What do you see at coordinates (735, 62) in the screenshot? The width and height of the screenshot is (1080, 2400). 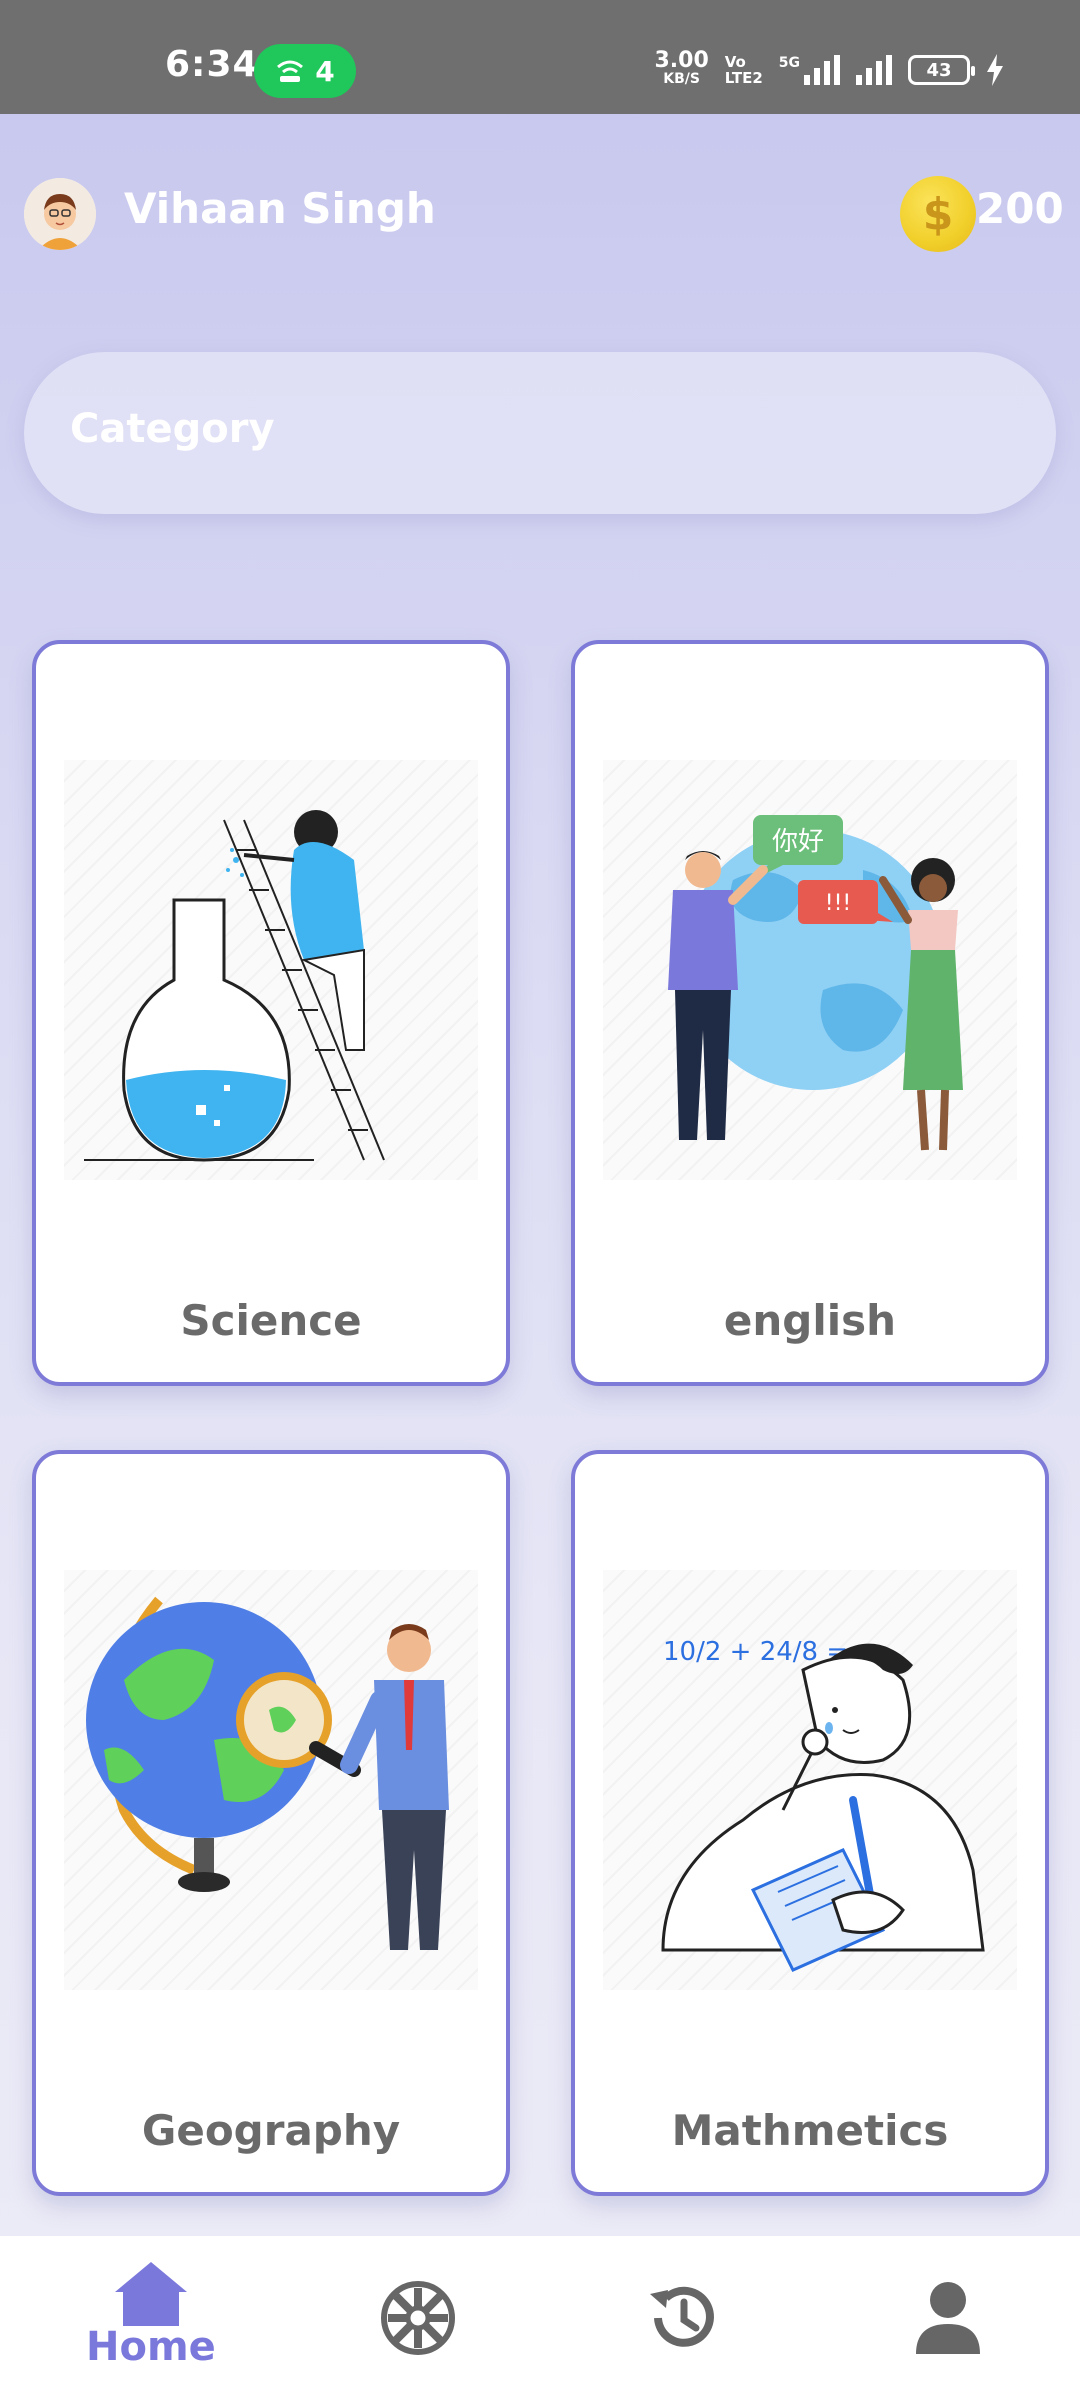 I see `volte-top: Vo` at bounding box center [735, 62].